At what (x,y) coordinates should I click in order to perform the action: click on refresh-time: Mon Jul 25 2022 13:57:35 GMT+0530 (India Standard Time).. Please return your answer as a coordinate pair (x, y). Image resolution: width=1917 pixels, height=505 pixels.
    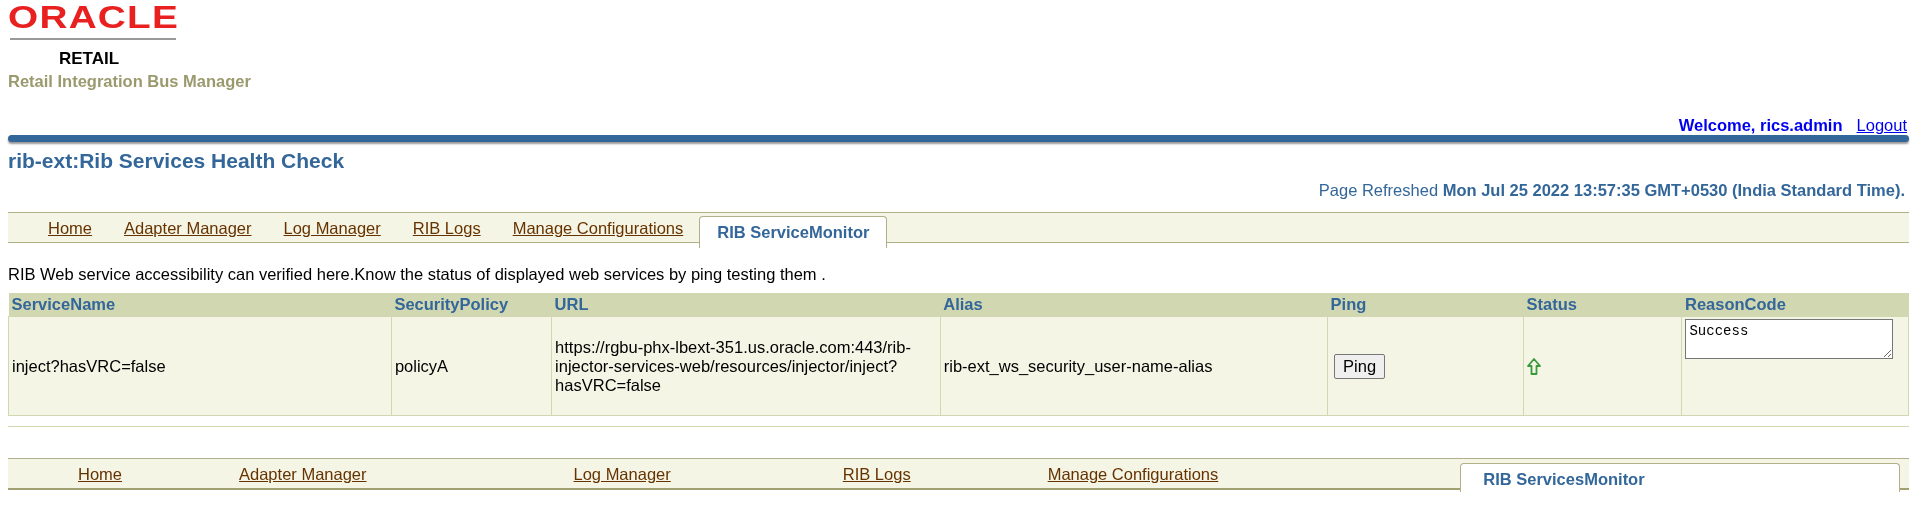
    Looking at the image, I should click on (1673, 190).